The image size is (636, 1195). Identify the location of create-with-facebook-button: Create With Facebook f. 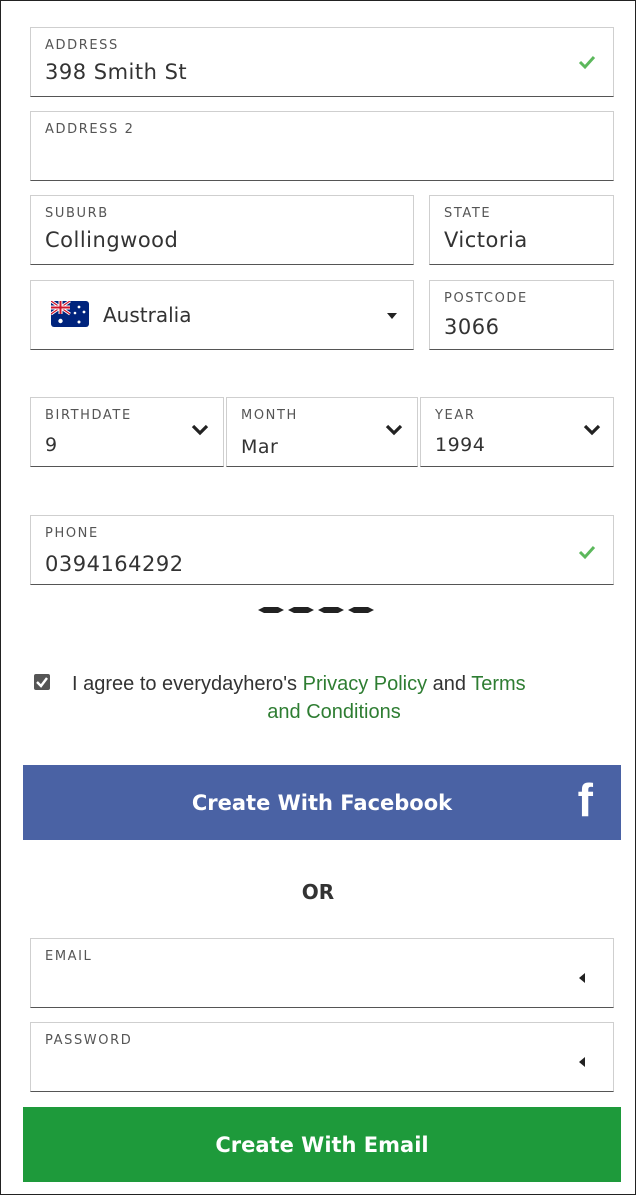
(322, 802).